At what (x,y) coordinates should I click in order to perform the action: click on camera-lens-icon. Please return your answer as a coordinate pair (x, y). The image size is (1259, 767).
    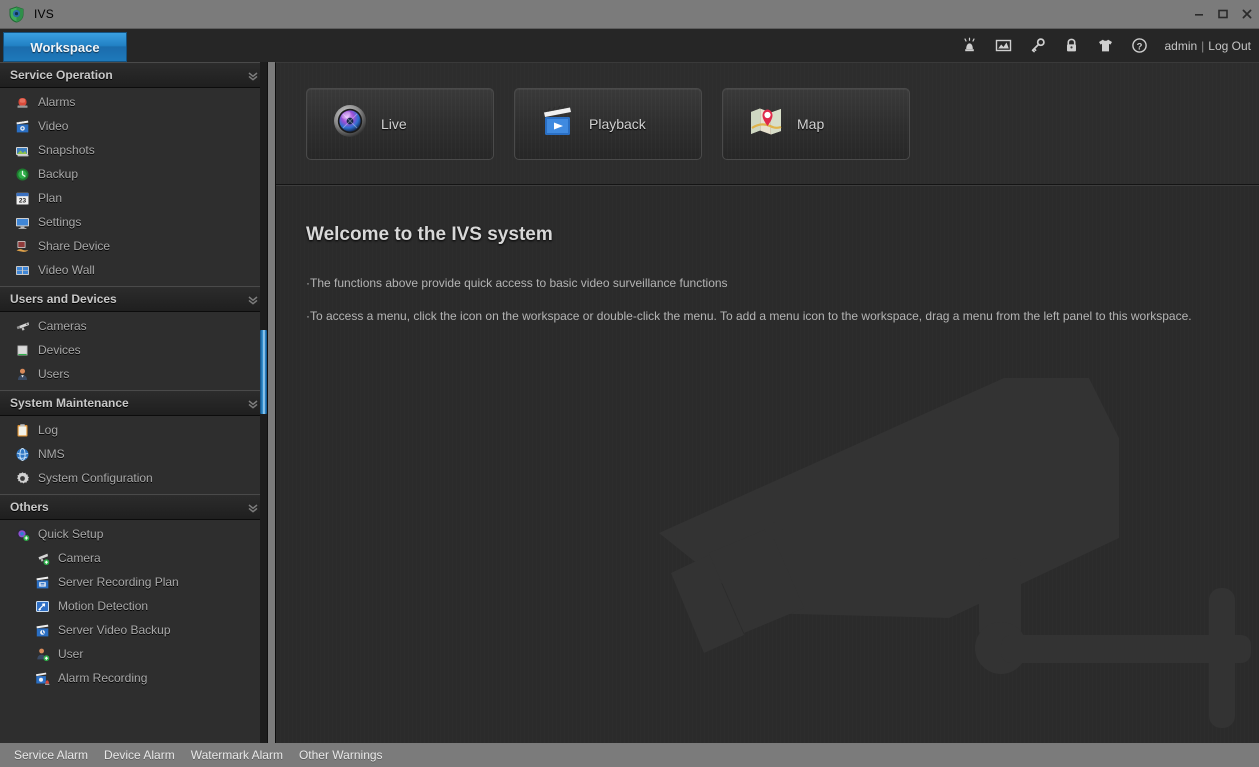
    Looking at the image, I should click on (350, 123).